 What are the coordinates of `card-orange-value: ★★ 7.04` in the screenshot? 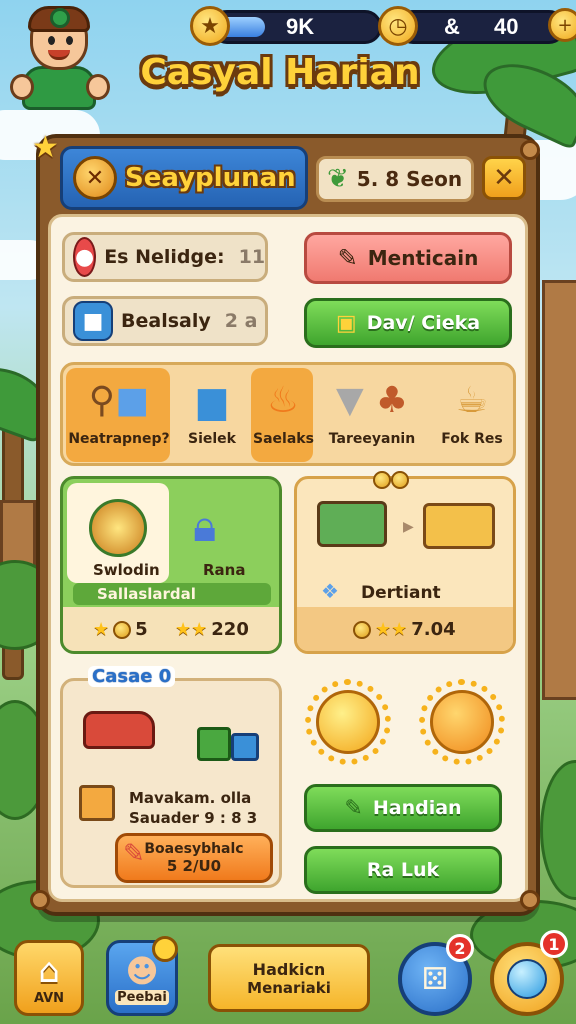 It's located at (404, 629).